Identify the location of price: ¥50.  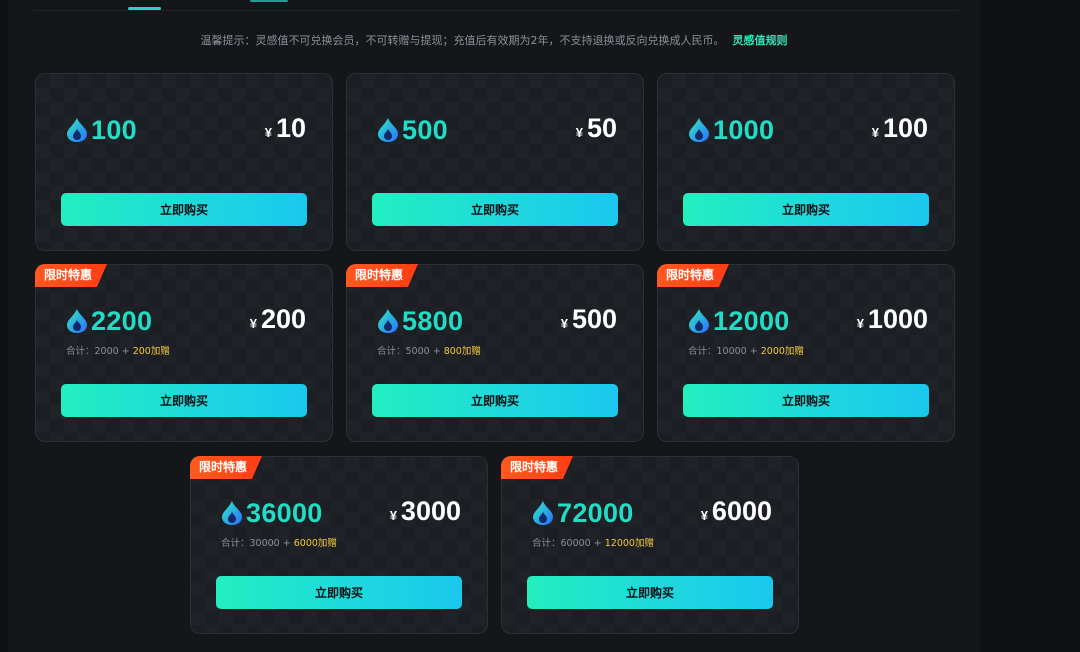
(596, 128).